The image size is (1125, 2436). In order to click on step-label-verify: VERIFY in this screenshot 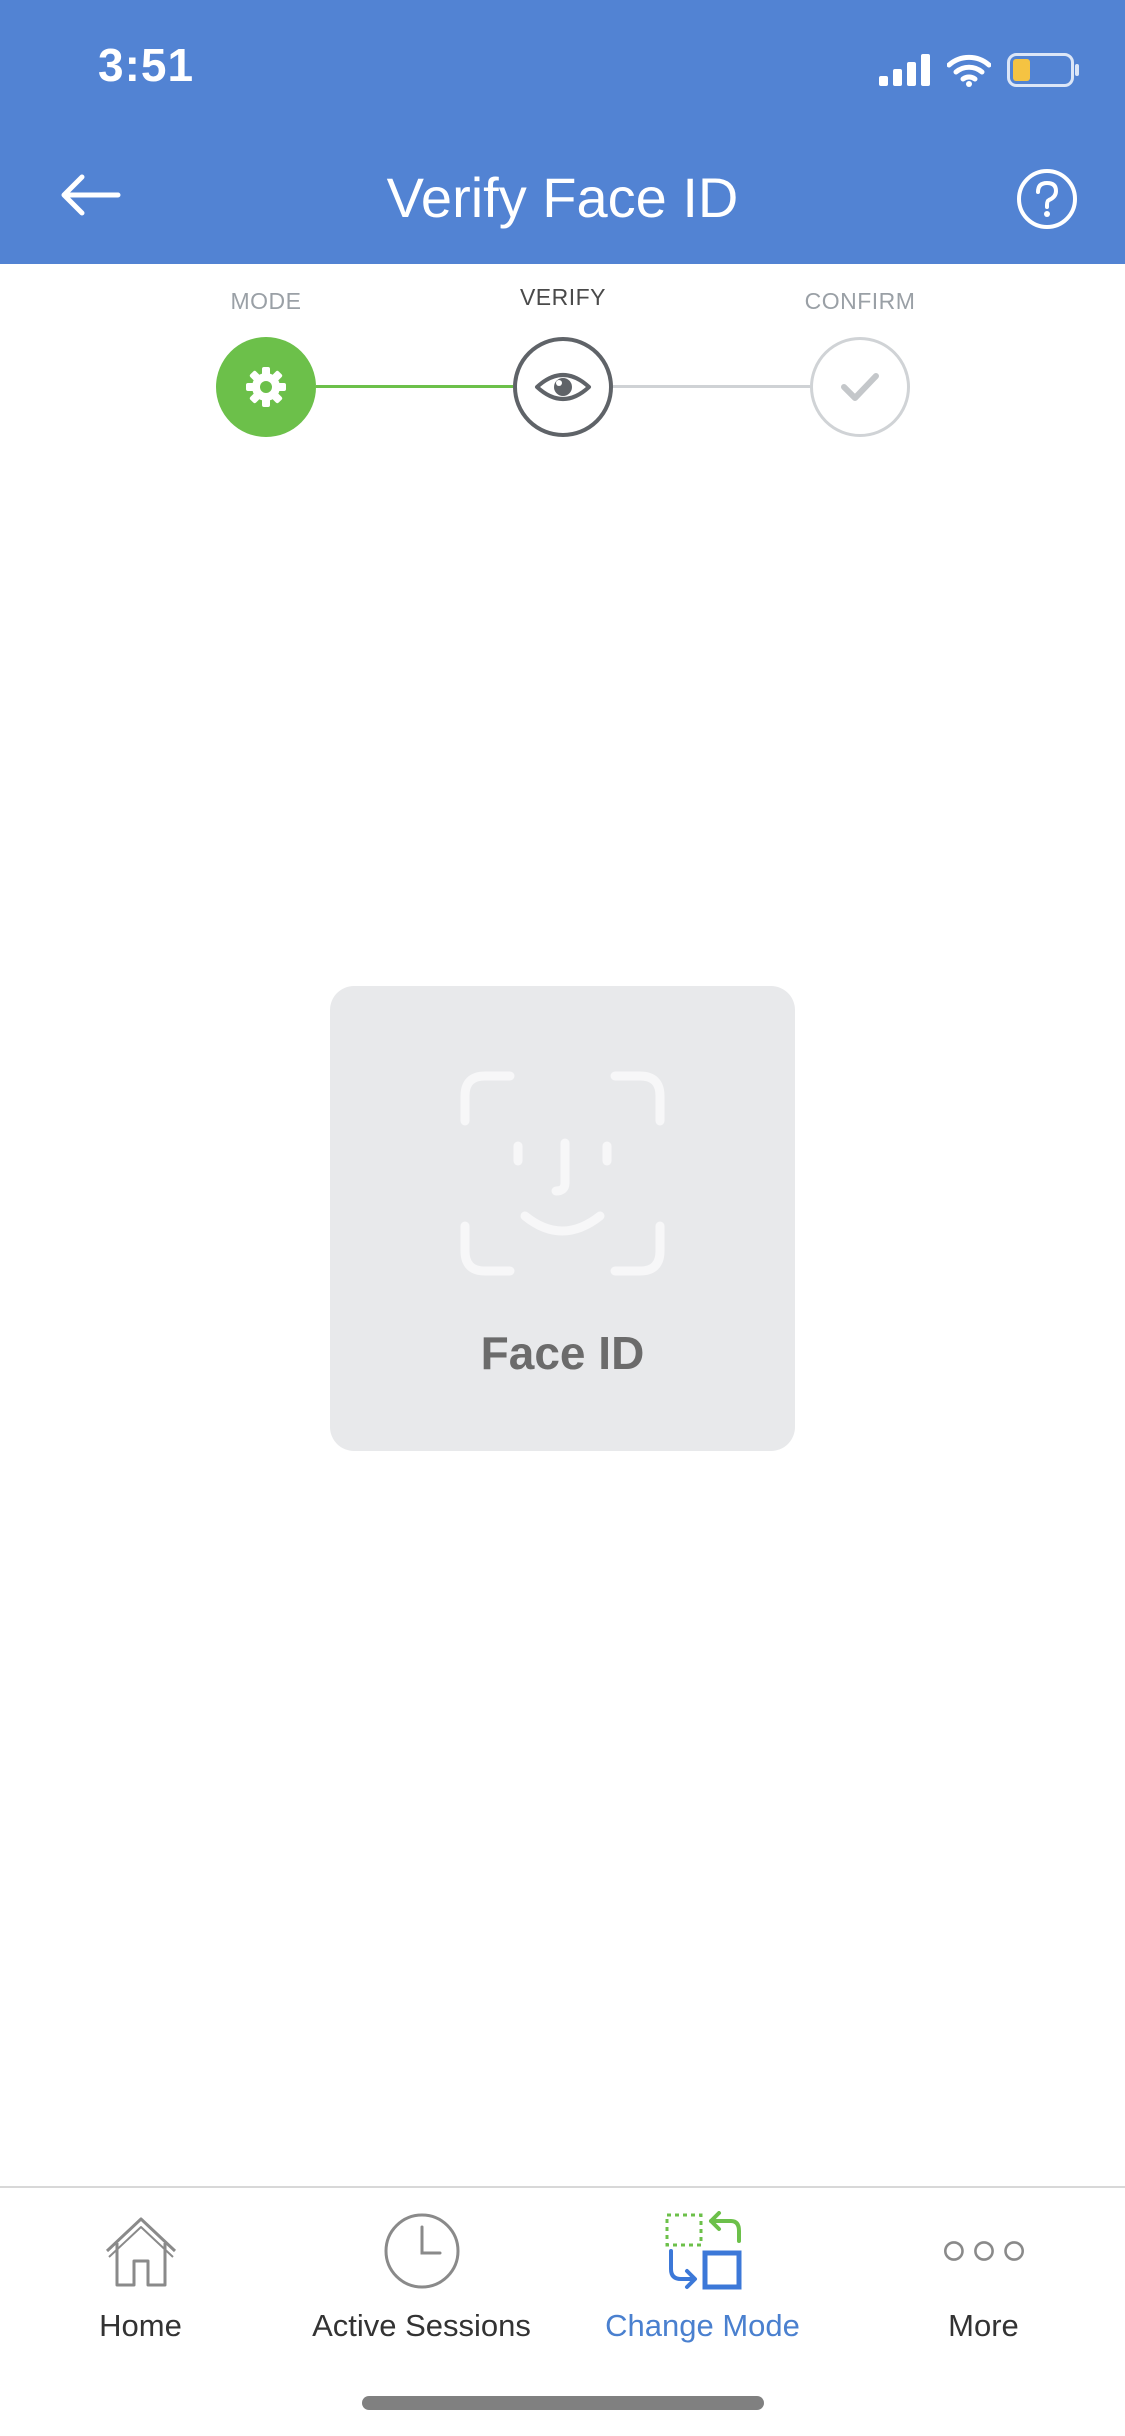, I will do `click(563, 297)`.